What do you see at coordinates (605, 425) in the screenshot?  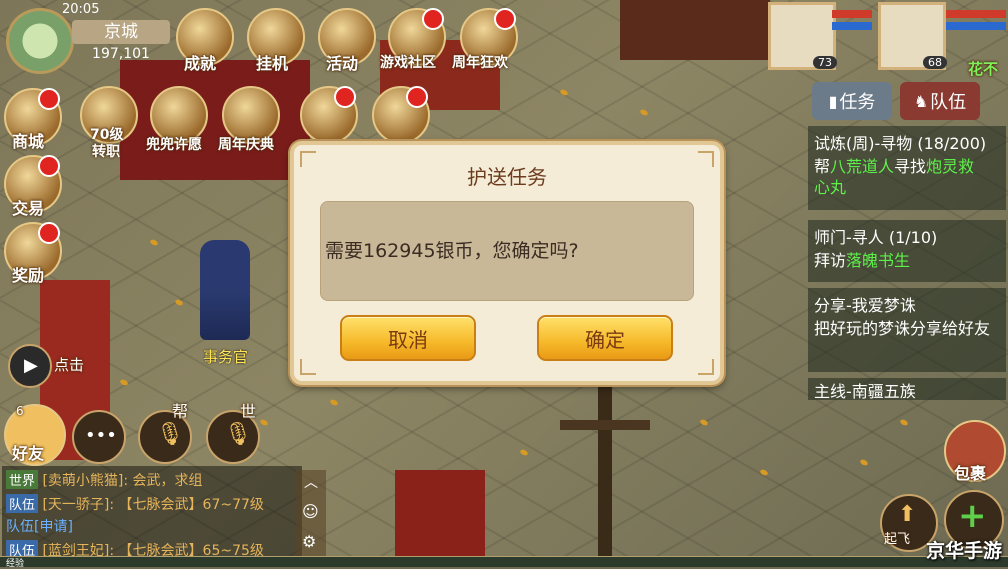 I see `lamp-post-arm` at bounding box center [605, 425].